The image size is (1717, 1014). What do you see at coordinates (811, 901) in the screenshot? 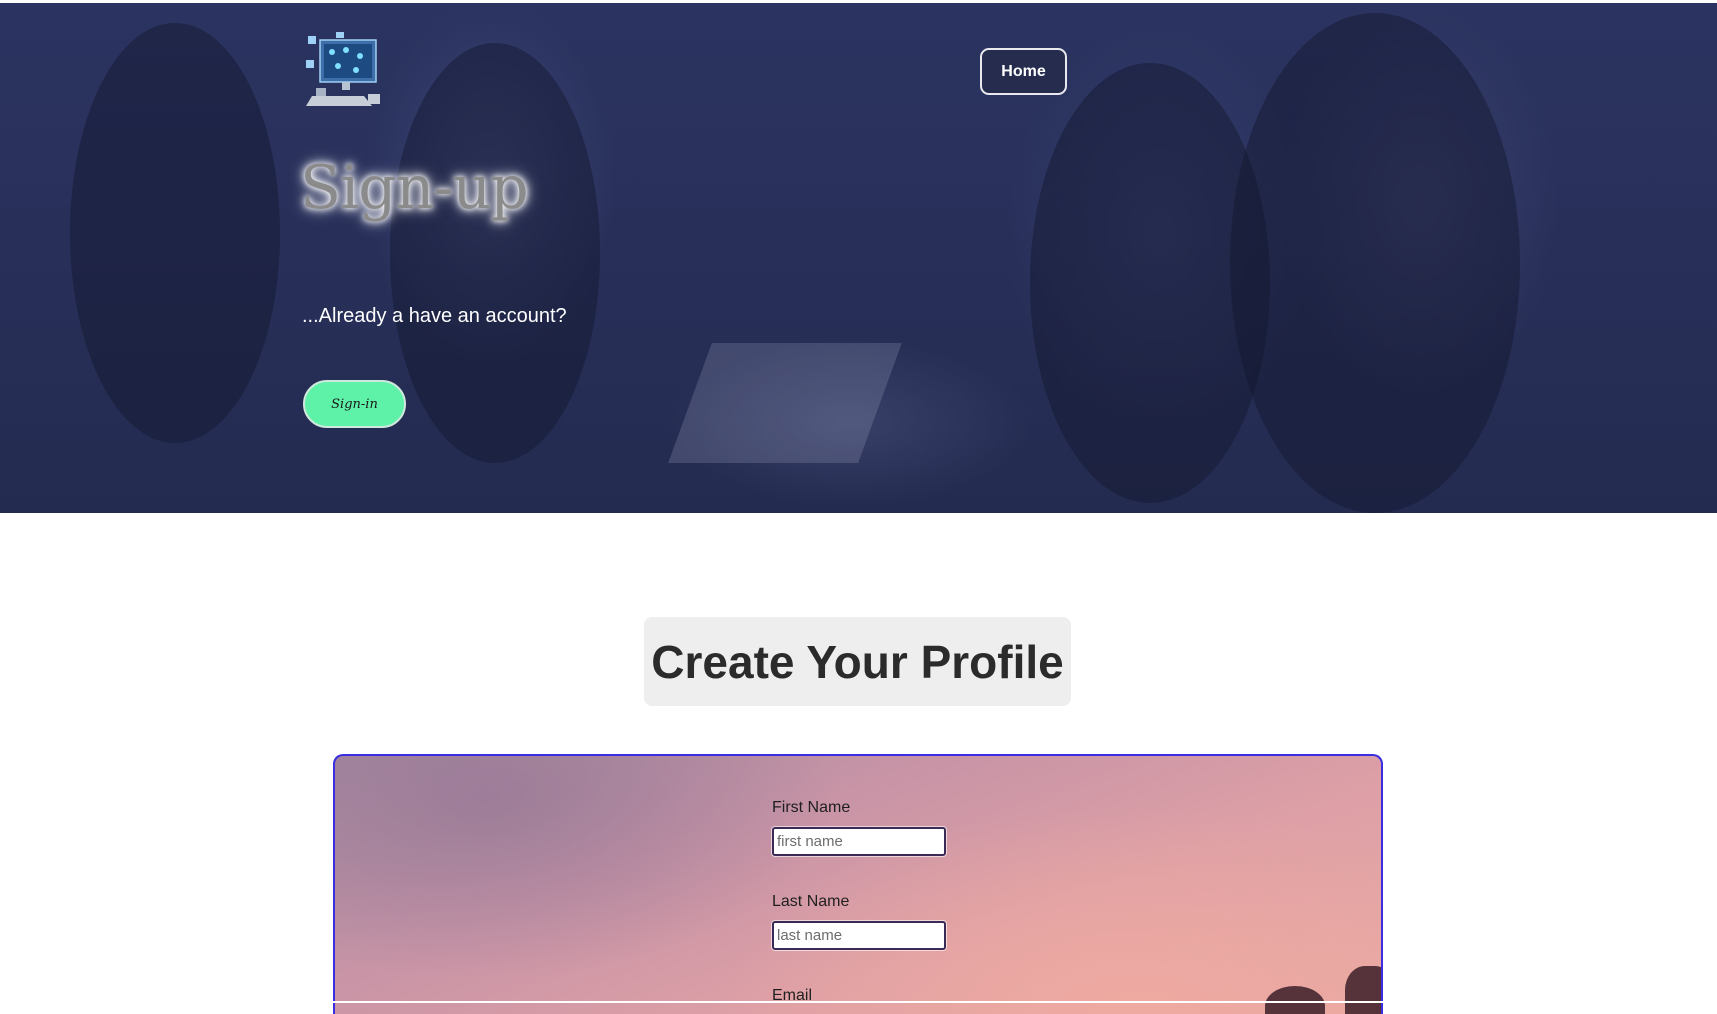
I see `last-name-label: Last Name` at bounding box center [811, 901].